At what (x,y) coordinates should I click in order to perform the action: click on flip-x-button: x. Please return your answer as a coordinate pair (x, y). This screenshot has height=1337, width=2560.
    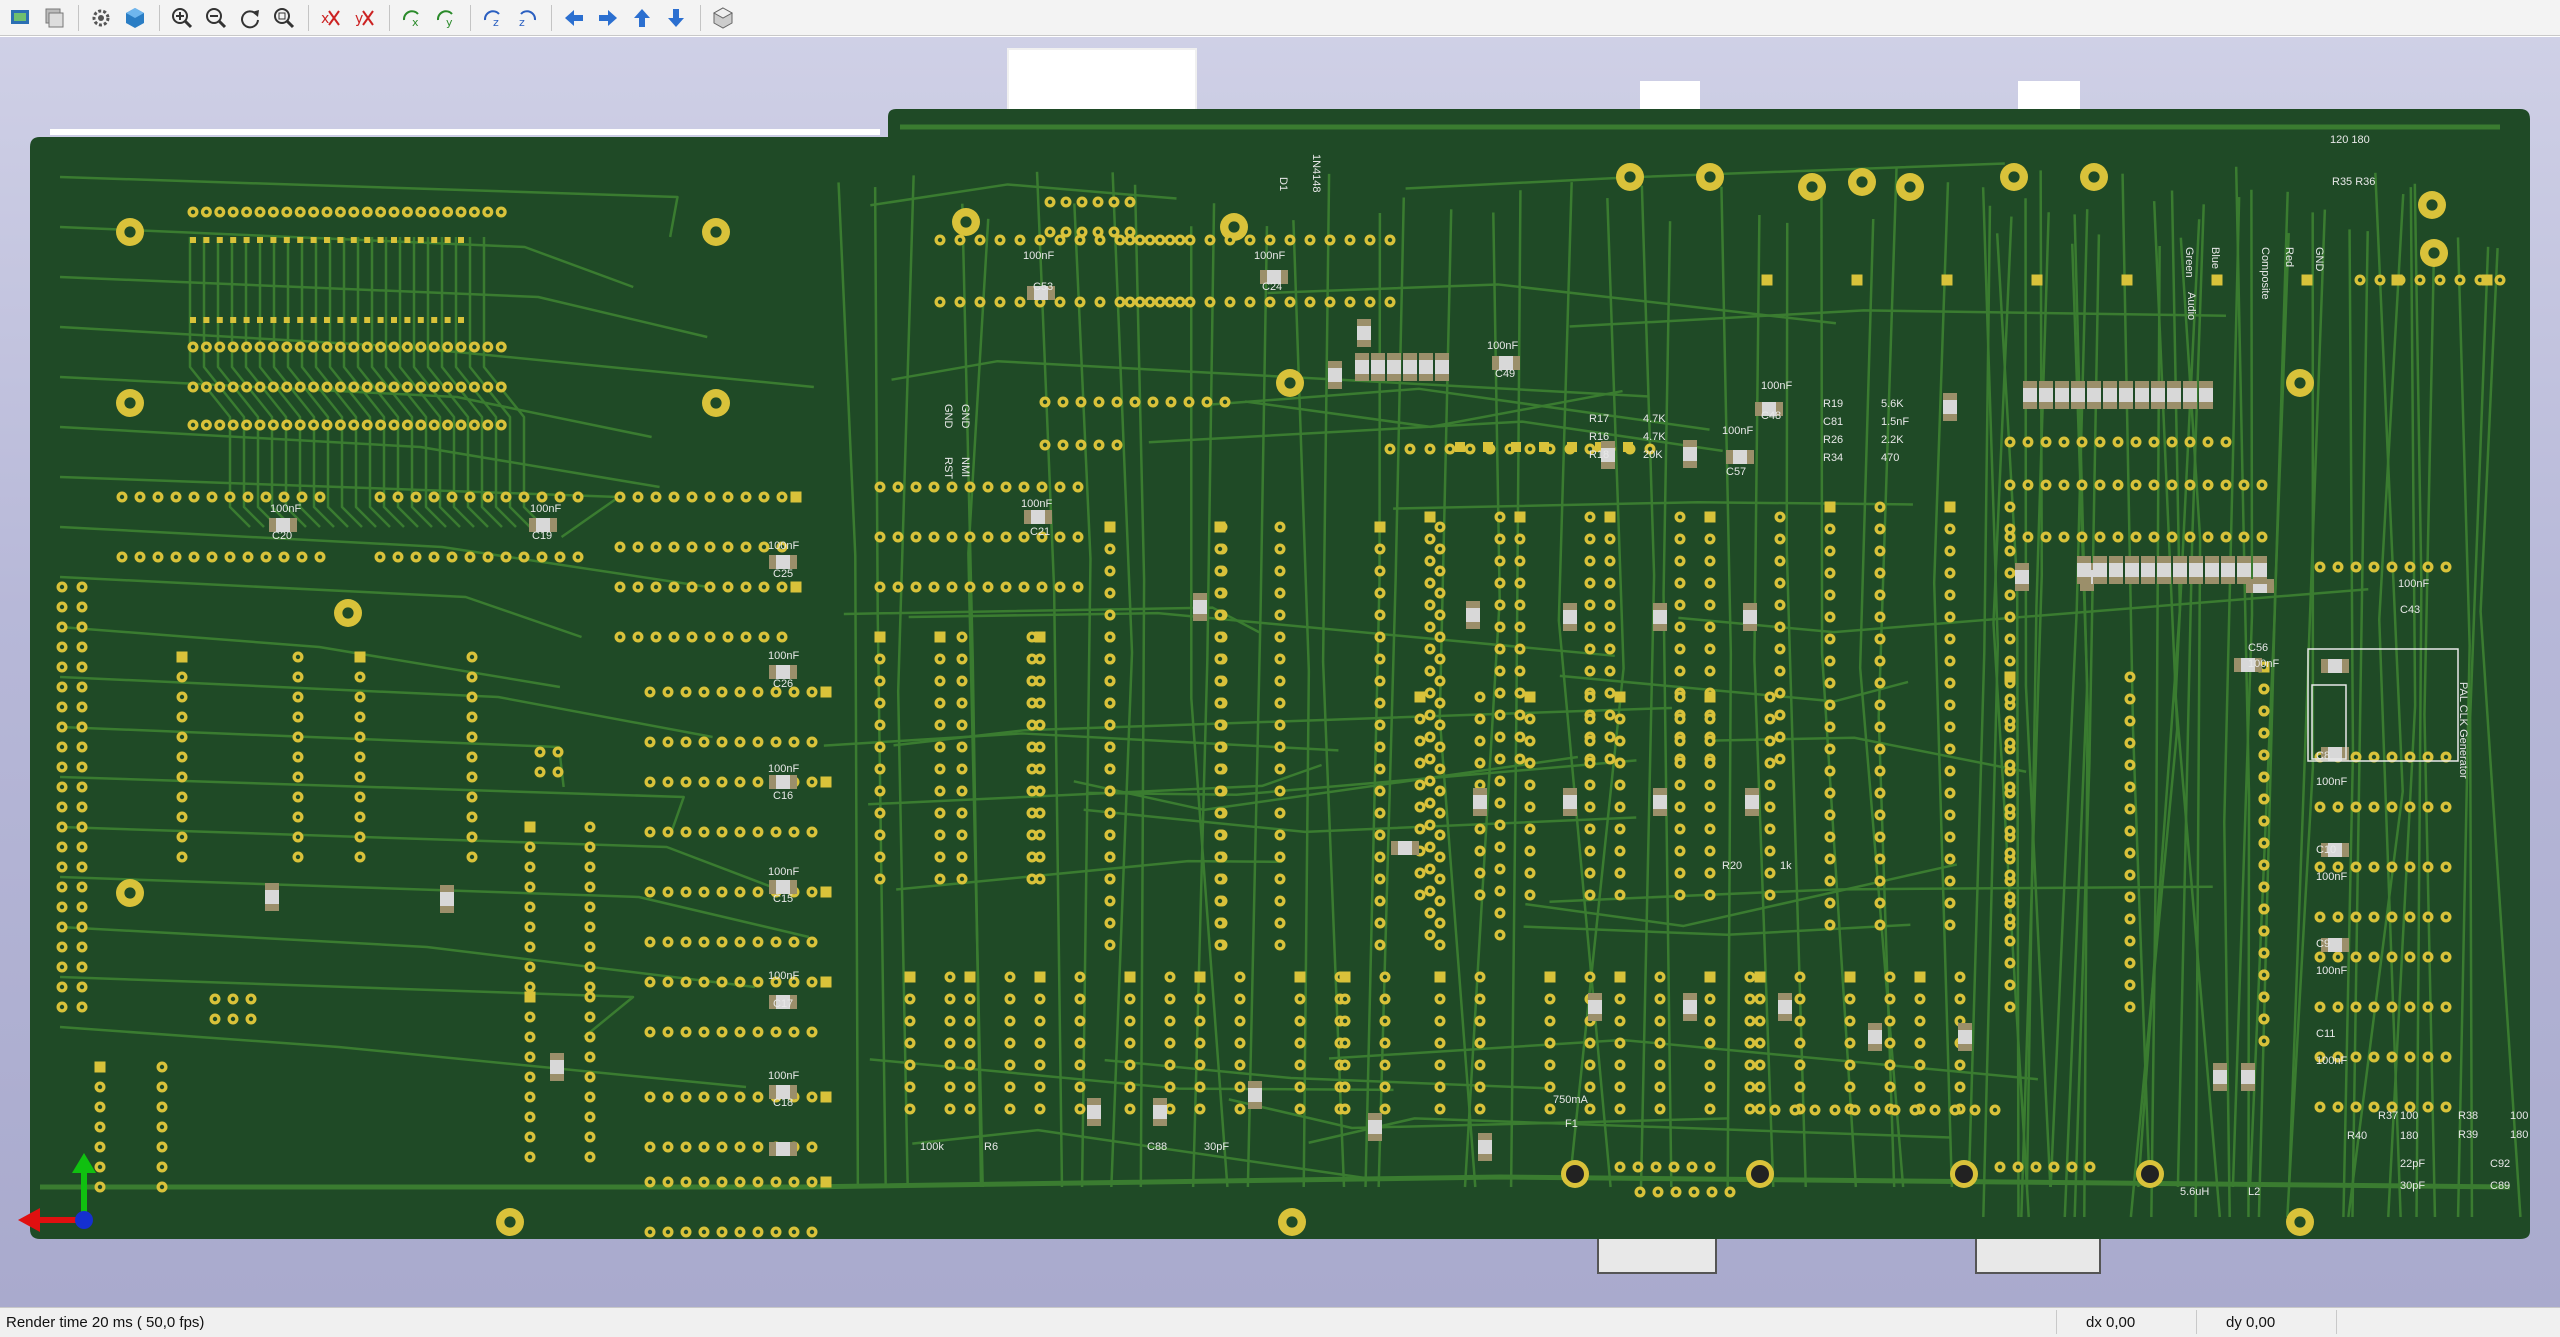
    Looking at the image, I should click on (331, 18).